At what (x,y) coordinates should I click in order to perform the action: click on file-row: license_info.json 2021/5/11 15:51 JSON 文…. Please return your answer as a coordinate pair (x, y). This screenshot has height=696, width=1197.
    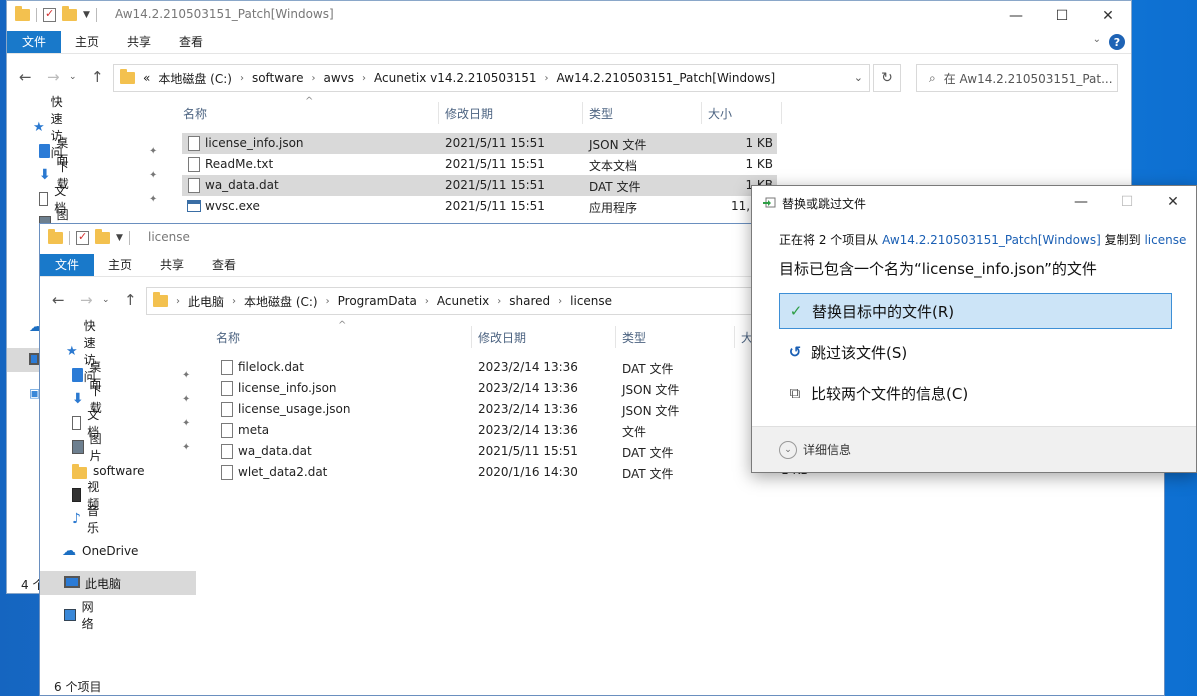
    Looking at the image, I should click on (479, 143).